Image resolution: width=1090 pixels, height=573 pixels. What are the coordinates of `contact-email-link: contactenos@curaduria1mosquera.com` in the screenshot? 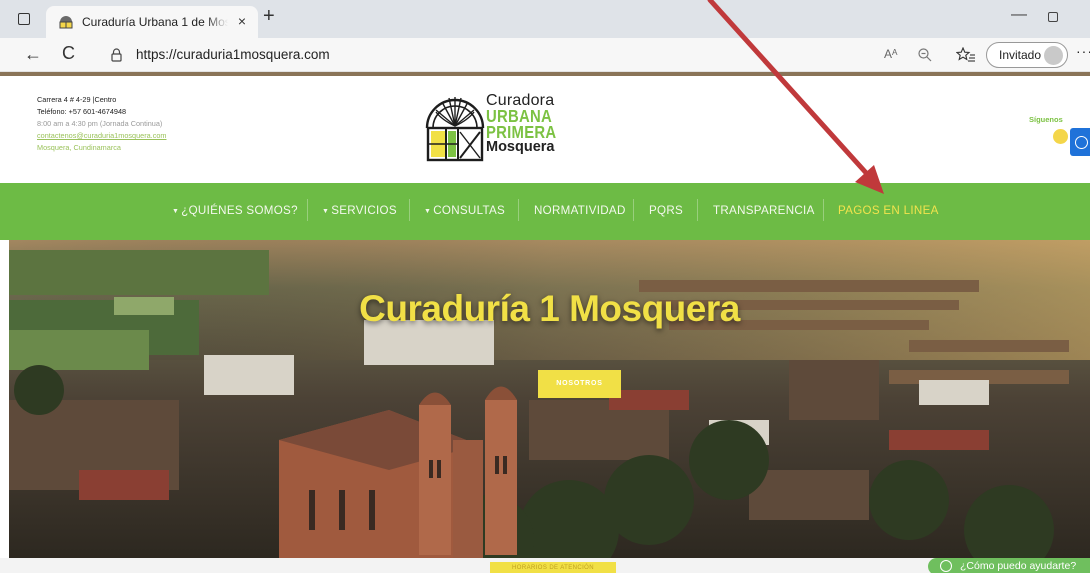 It's located at (102, 136).